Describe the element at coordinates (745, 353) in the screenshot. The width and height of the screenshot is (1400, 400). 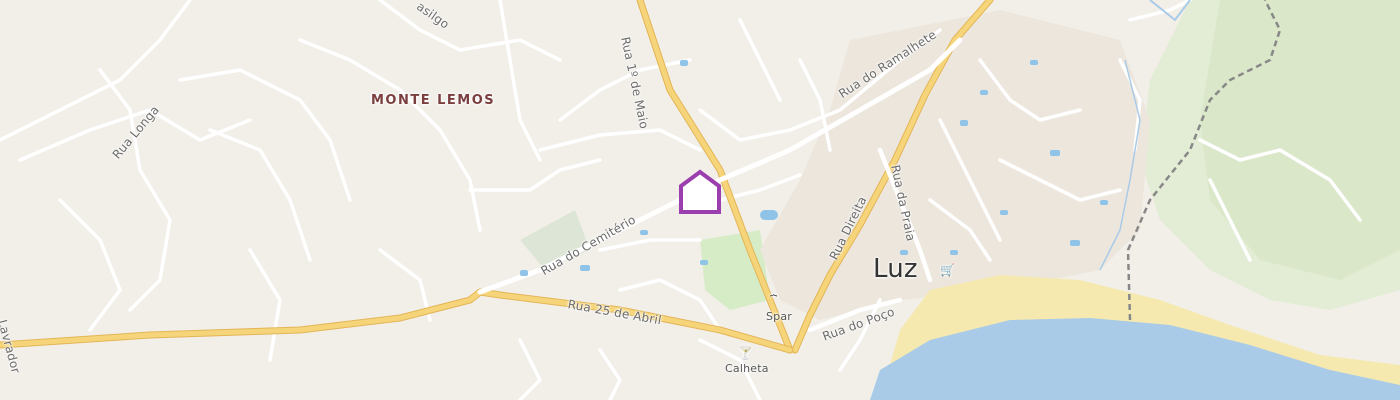
I see `cocktail-bar-icon: 🍸` at that location.